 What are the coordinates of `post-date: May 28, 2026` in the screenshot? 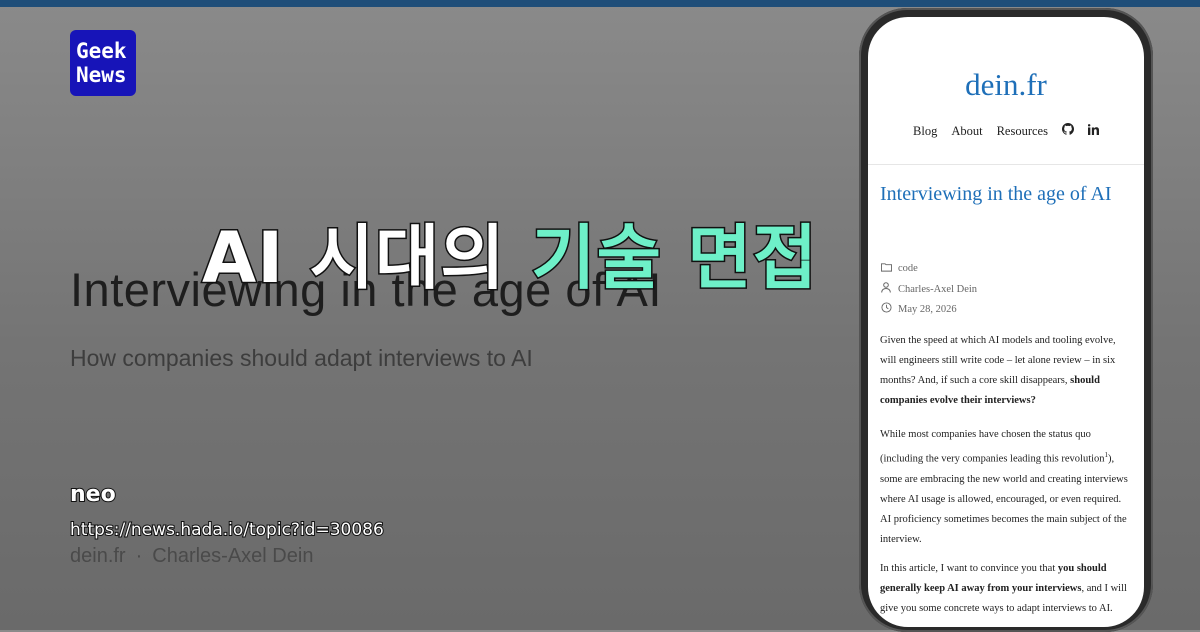 It's located at (918, 309).